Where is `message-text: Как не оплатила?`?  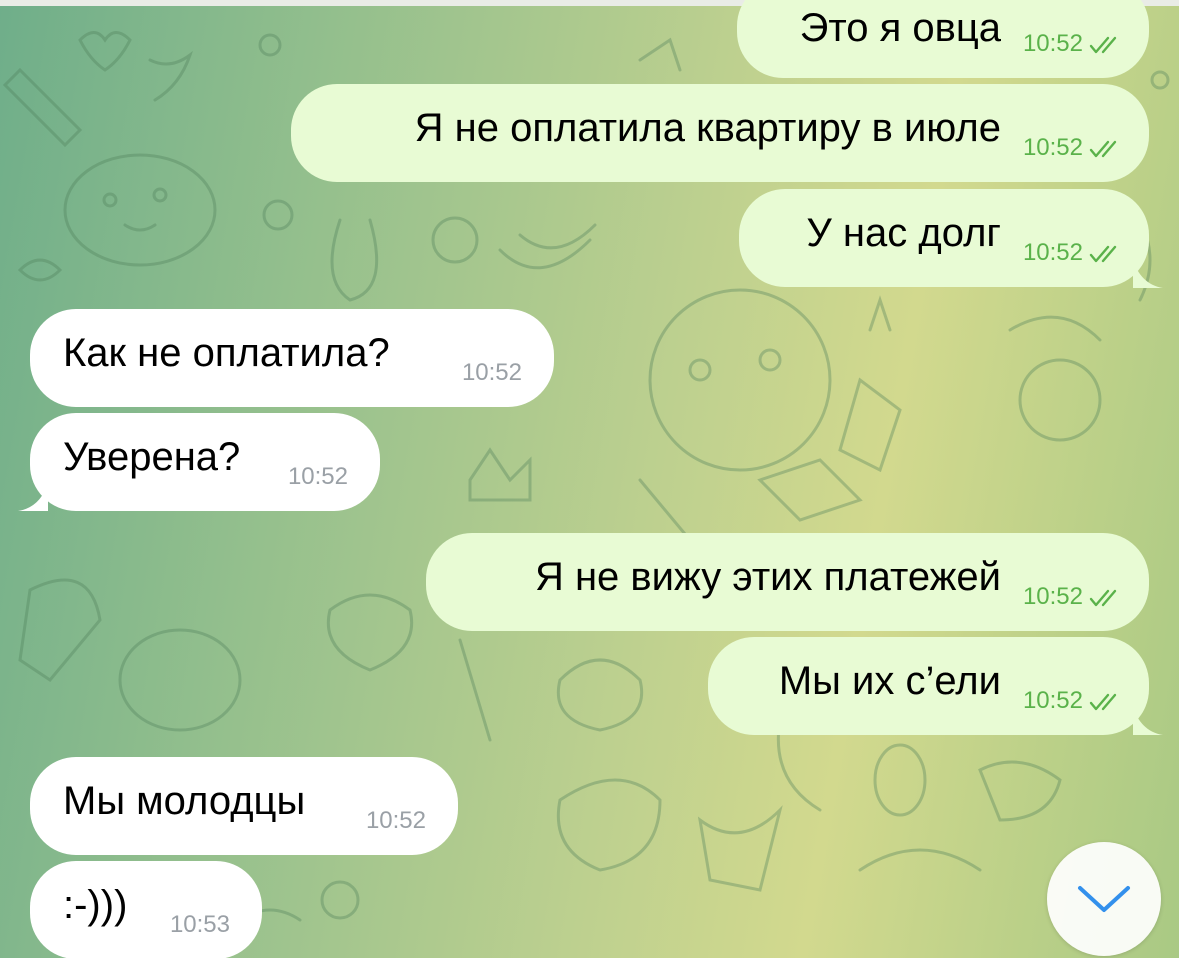 message-text: Как не оплатила? is located at coordinates (226, 353).